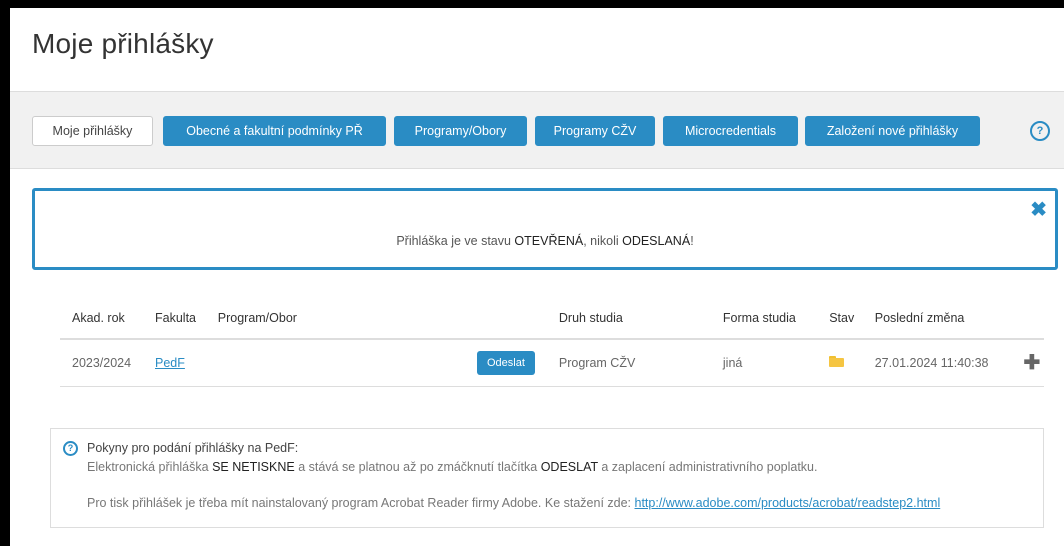  What do you see at coordinates (455, 241) in the screenshot?
I see `alert-text-prefix: Přihláška je ve stavu` at bounding box center [455, 241].